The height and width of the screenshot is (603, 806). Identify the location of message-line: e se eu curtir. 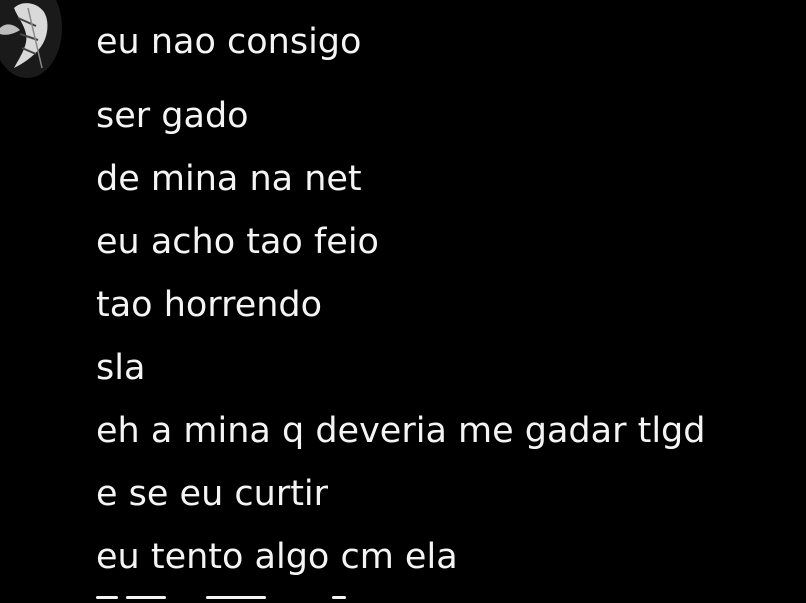
(212, 494).